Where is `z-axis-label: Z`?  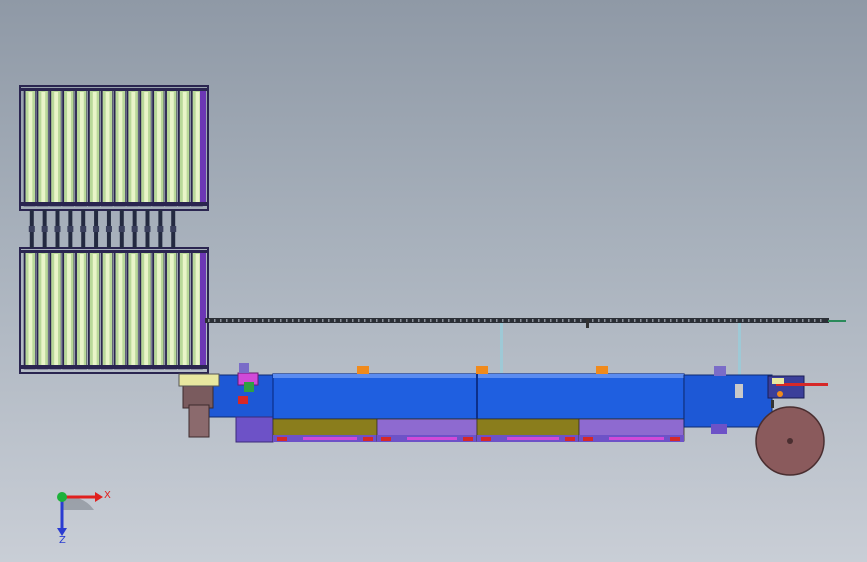
z-axis-label: Z is located at coordinates (62, 540).